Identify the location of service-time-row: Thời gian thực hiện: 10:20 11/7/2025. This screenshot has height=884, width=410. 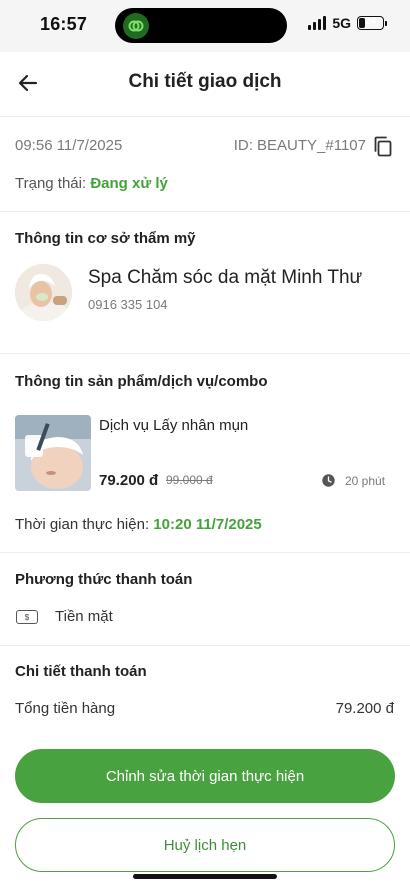
(138, 524).